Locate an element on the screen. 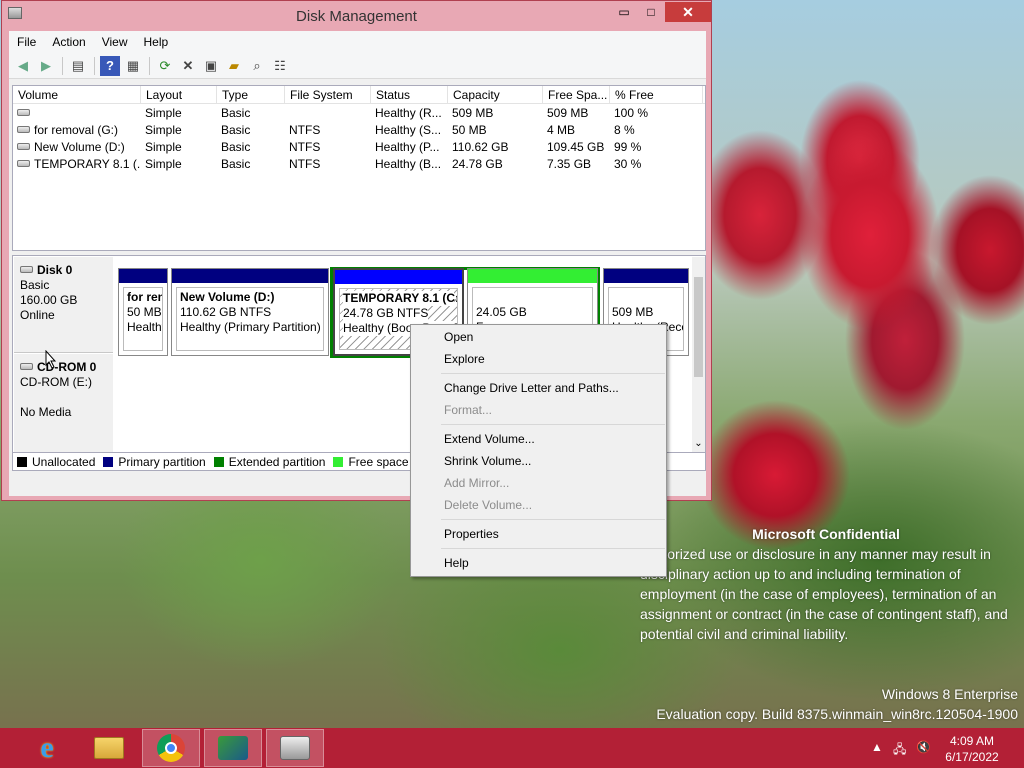 This screenshot has height=768, width=1024. internet-explorer-button: e is located at coordinates (47, 748).